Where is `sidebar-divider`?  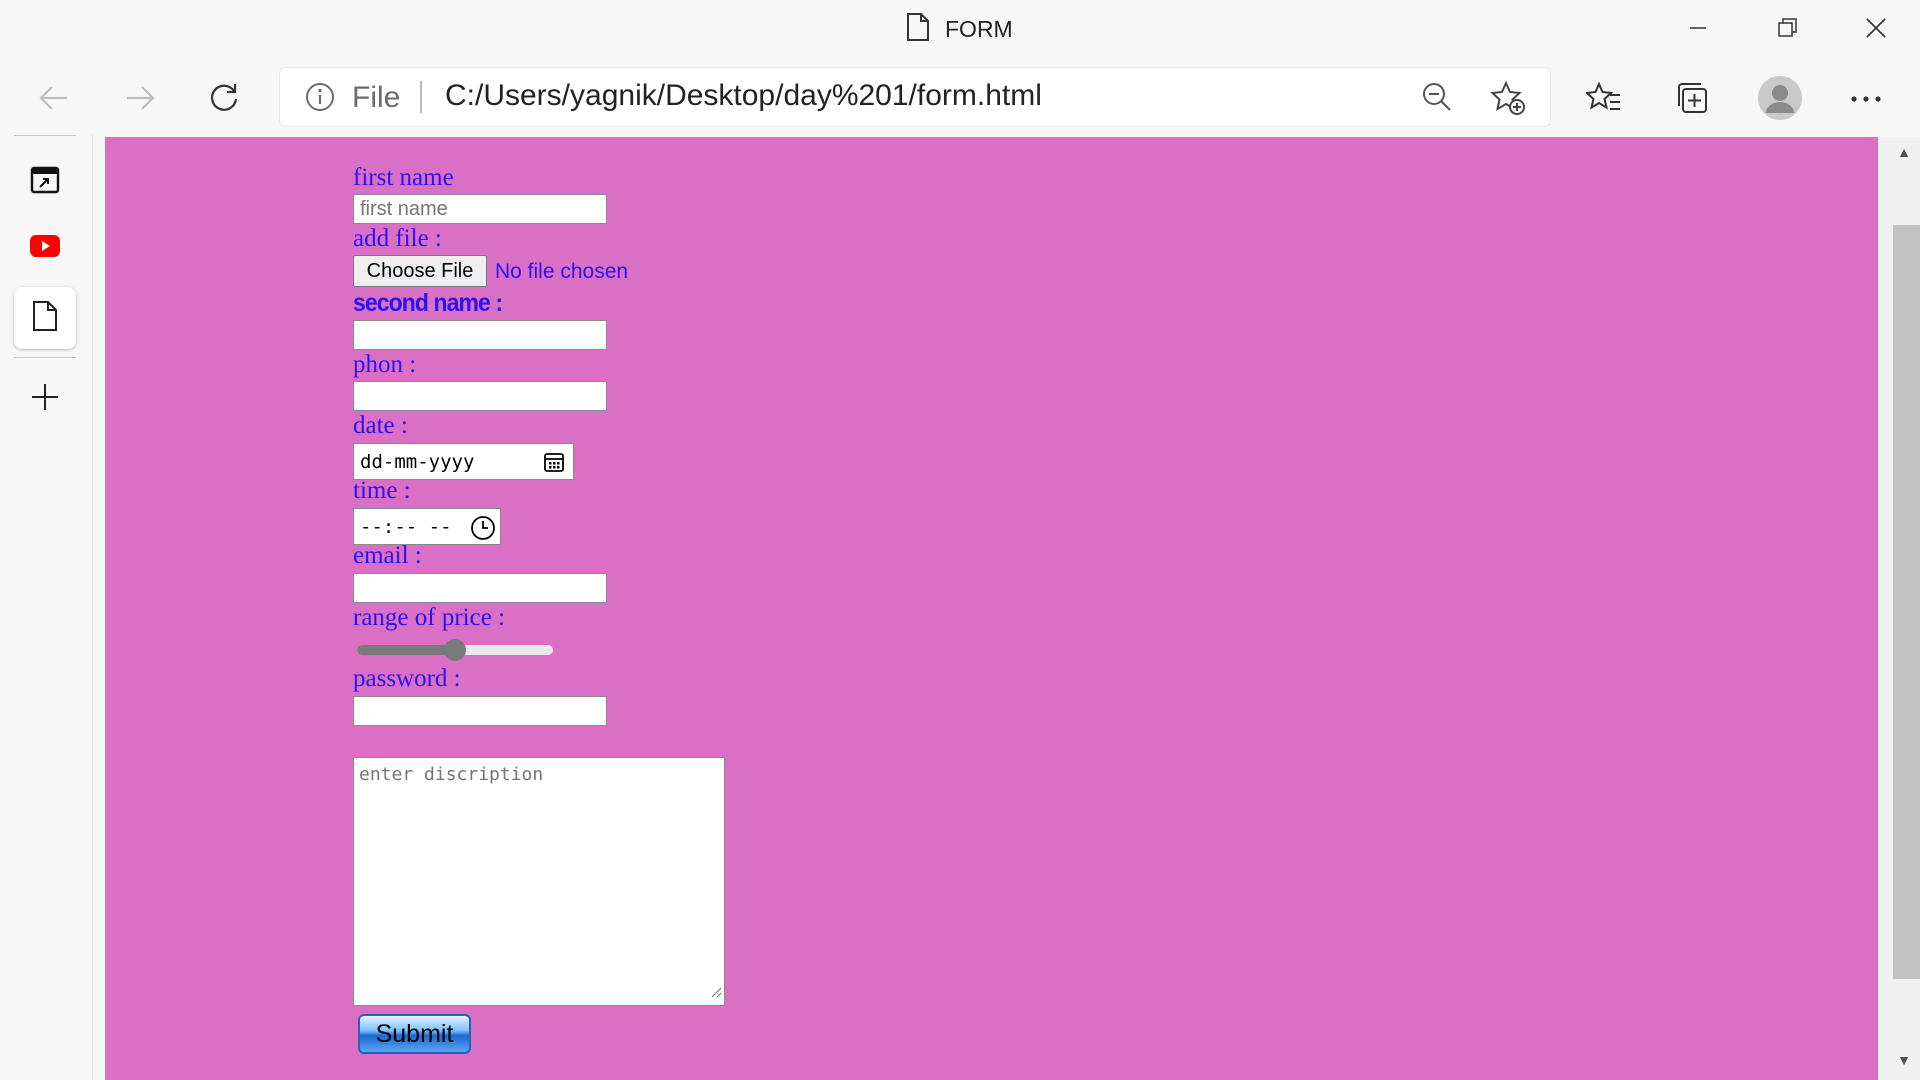 sidebar-divider is located at coordinates (45, 357).